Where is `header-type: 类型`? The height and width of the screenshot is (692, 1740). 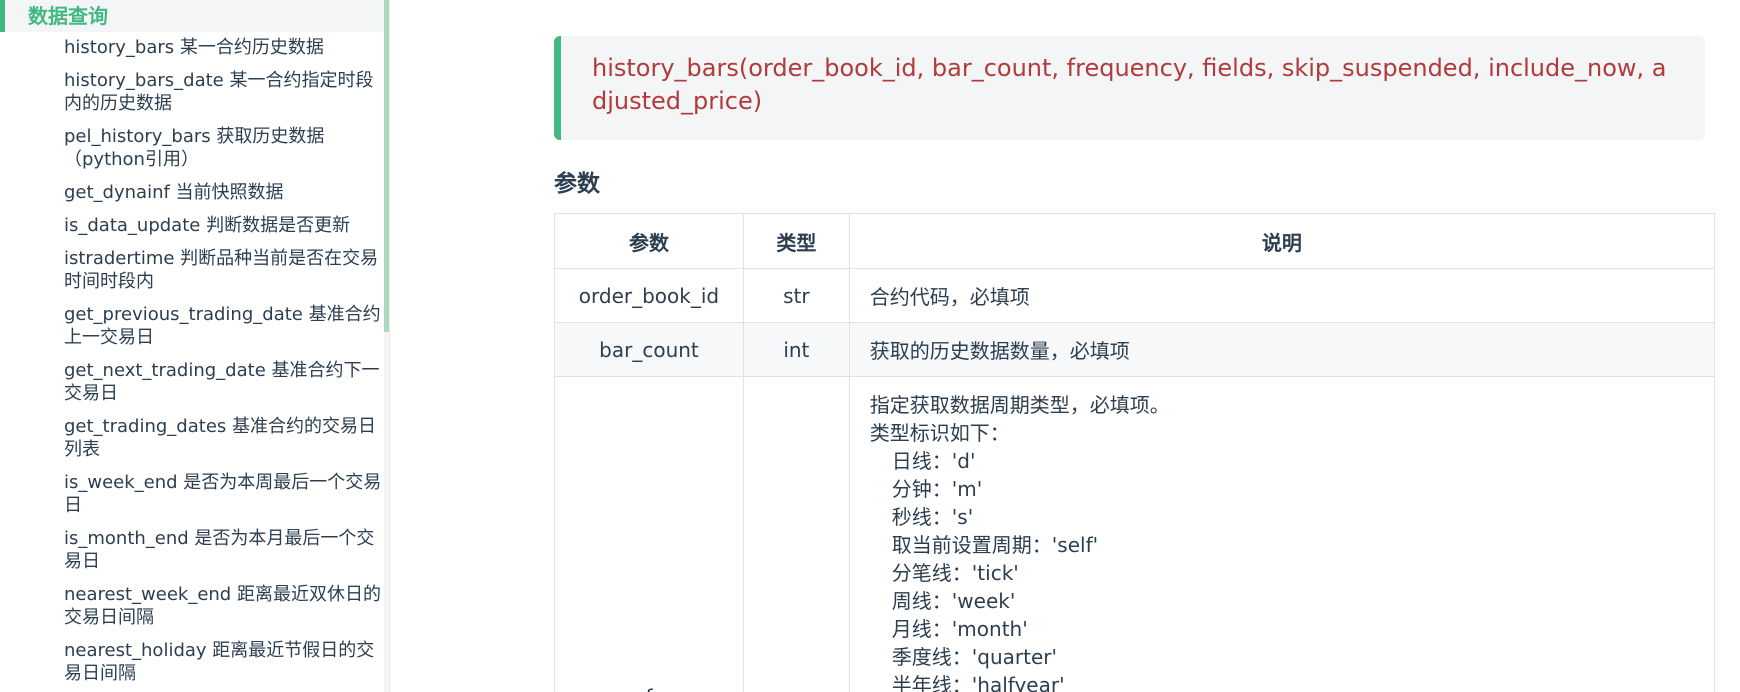
header-type: 类型 is located at coordinates (796, 241).